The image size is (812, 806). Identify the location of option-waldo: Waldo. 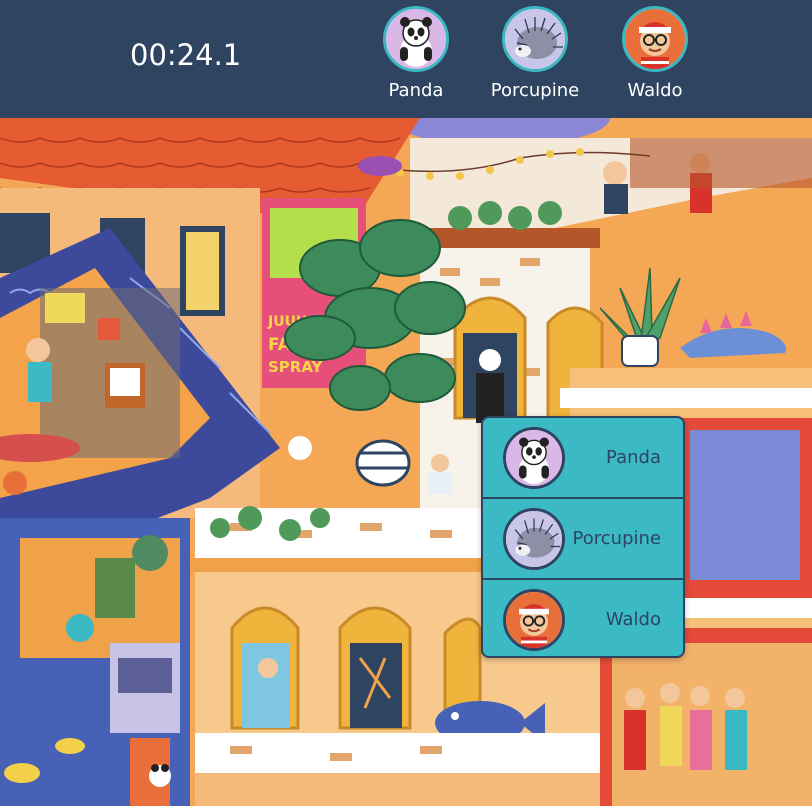
(583, 618).